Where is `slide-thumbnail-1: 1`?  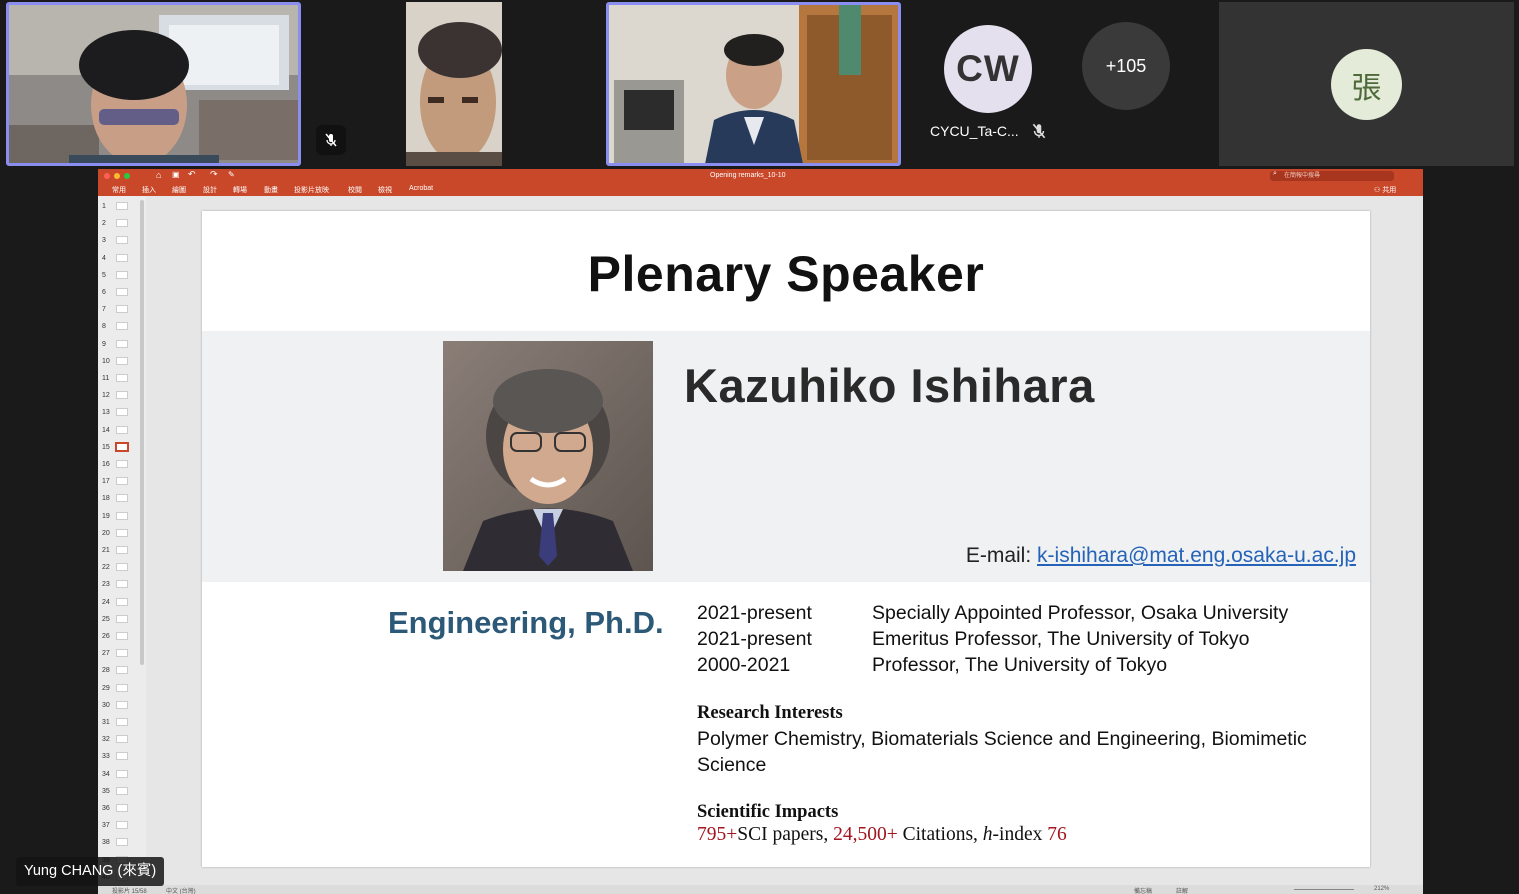 slide-thumbnail-1: 1 is located at coordinates (120, 207).